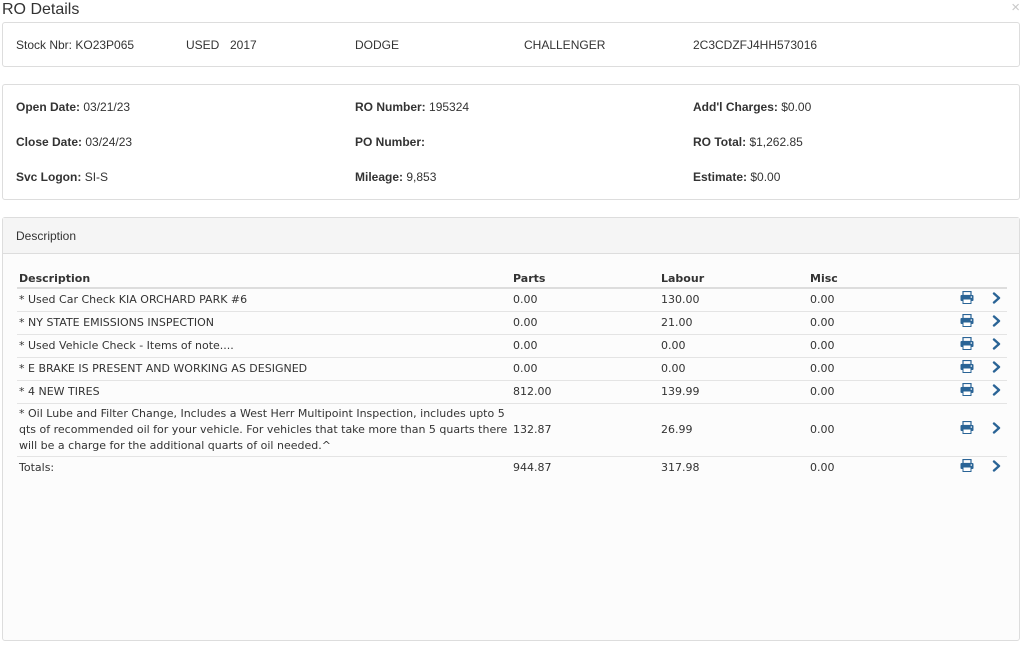 The width and height of the screenshot is (1024, 646). What do you see at coordinates (748, 142) in the screenshot?
I see `ro-total: RO Total: $1,262.85` at bounding box center [748, 142].